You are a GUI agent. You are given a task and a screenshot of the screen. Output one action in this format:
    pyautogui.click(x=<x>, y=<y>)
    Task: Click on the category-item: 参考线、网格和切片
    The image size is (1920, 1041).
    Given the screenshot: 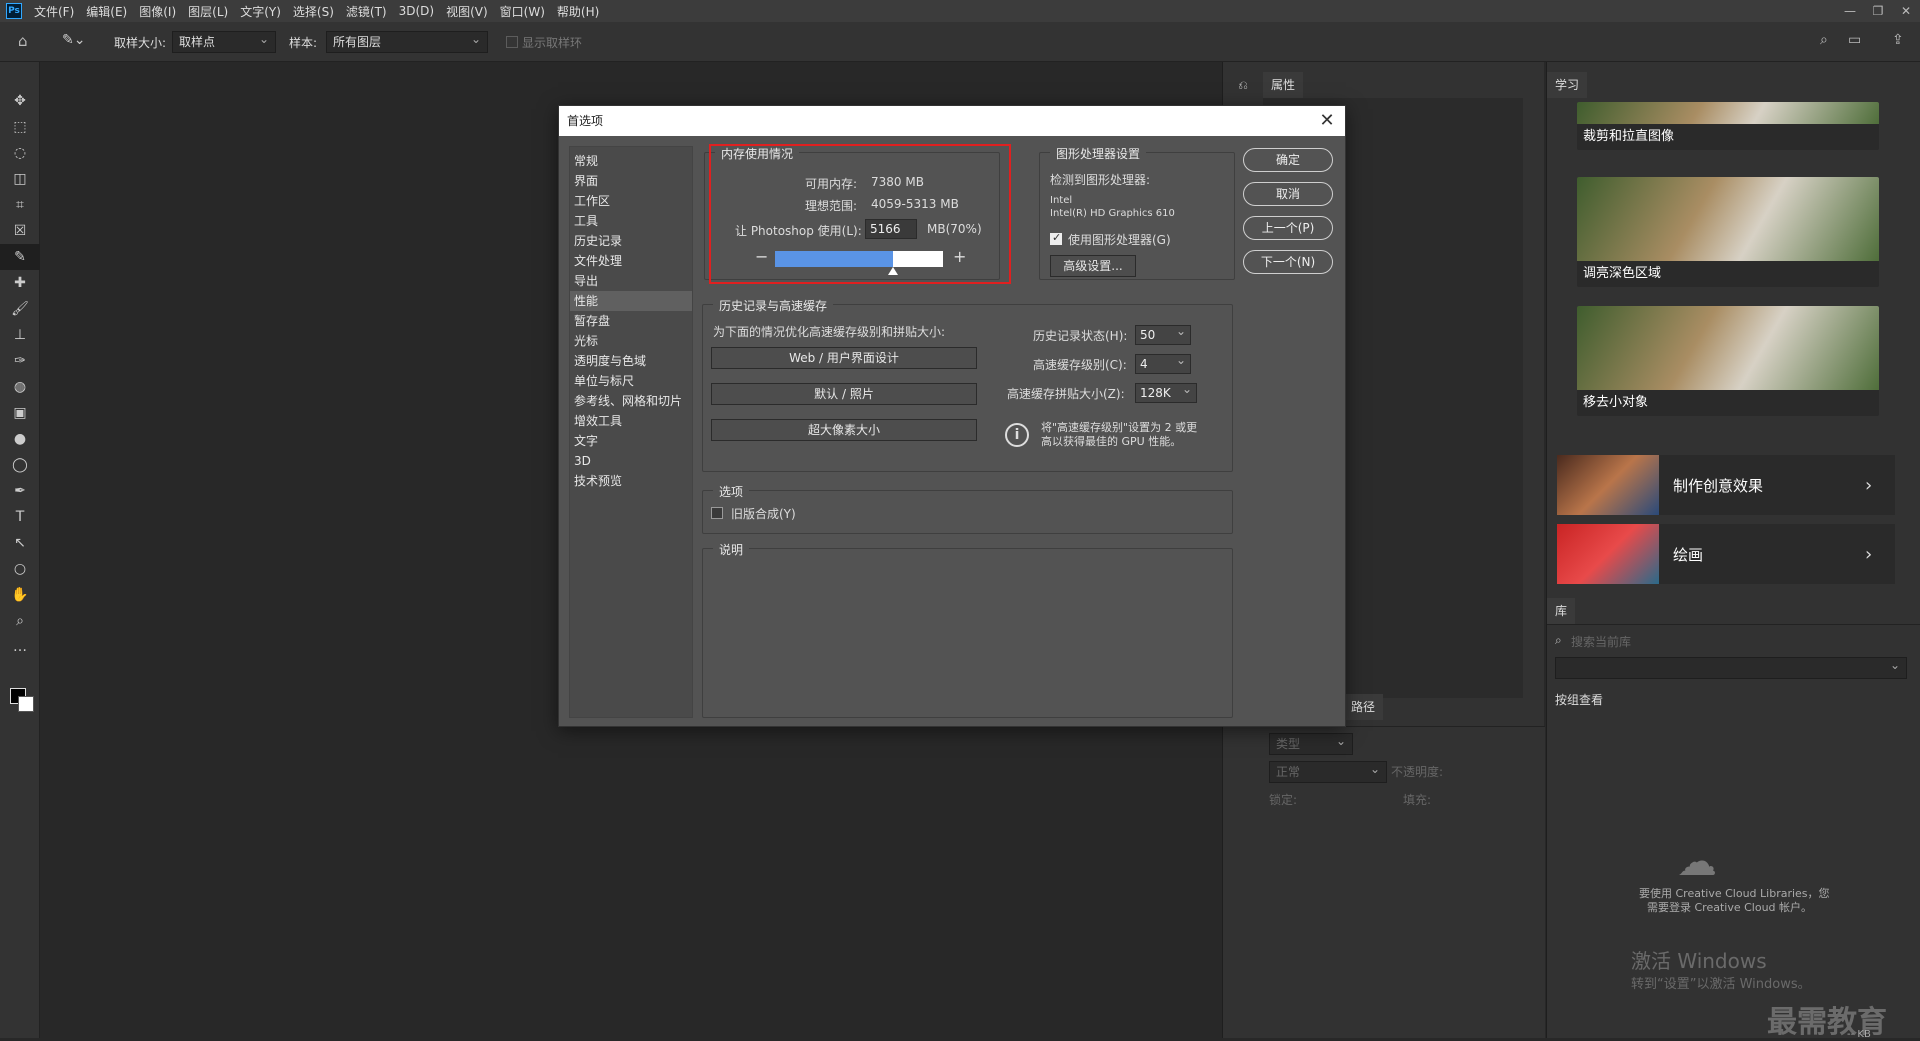 What is the action you would take?
    pyautogui.click(x=631, y=401)
    